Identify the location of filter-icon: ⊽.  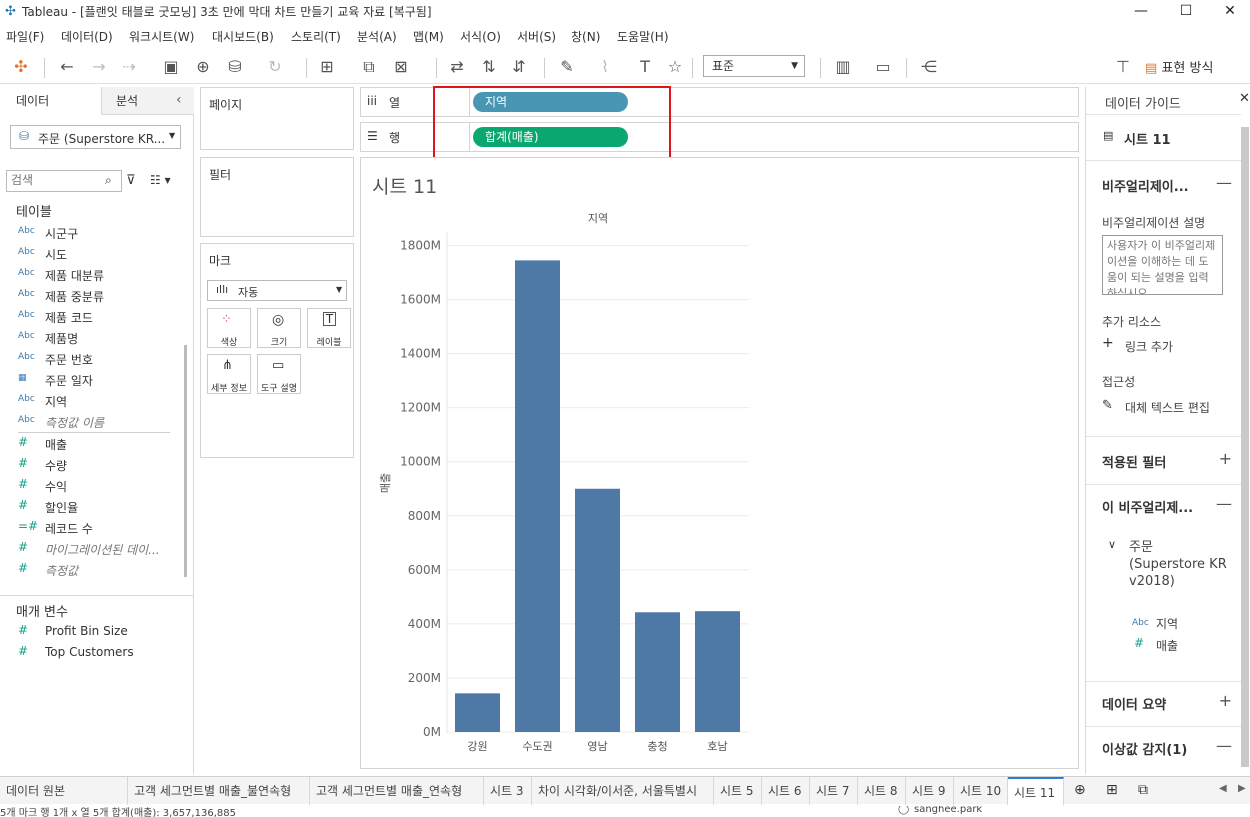
(131, 180).